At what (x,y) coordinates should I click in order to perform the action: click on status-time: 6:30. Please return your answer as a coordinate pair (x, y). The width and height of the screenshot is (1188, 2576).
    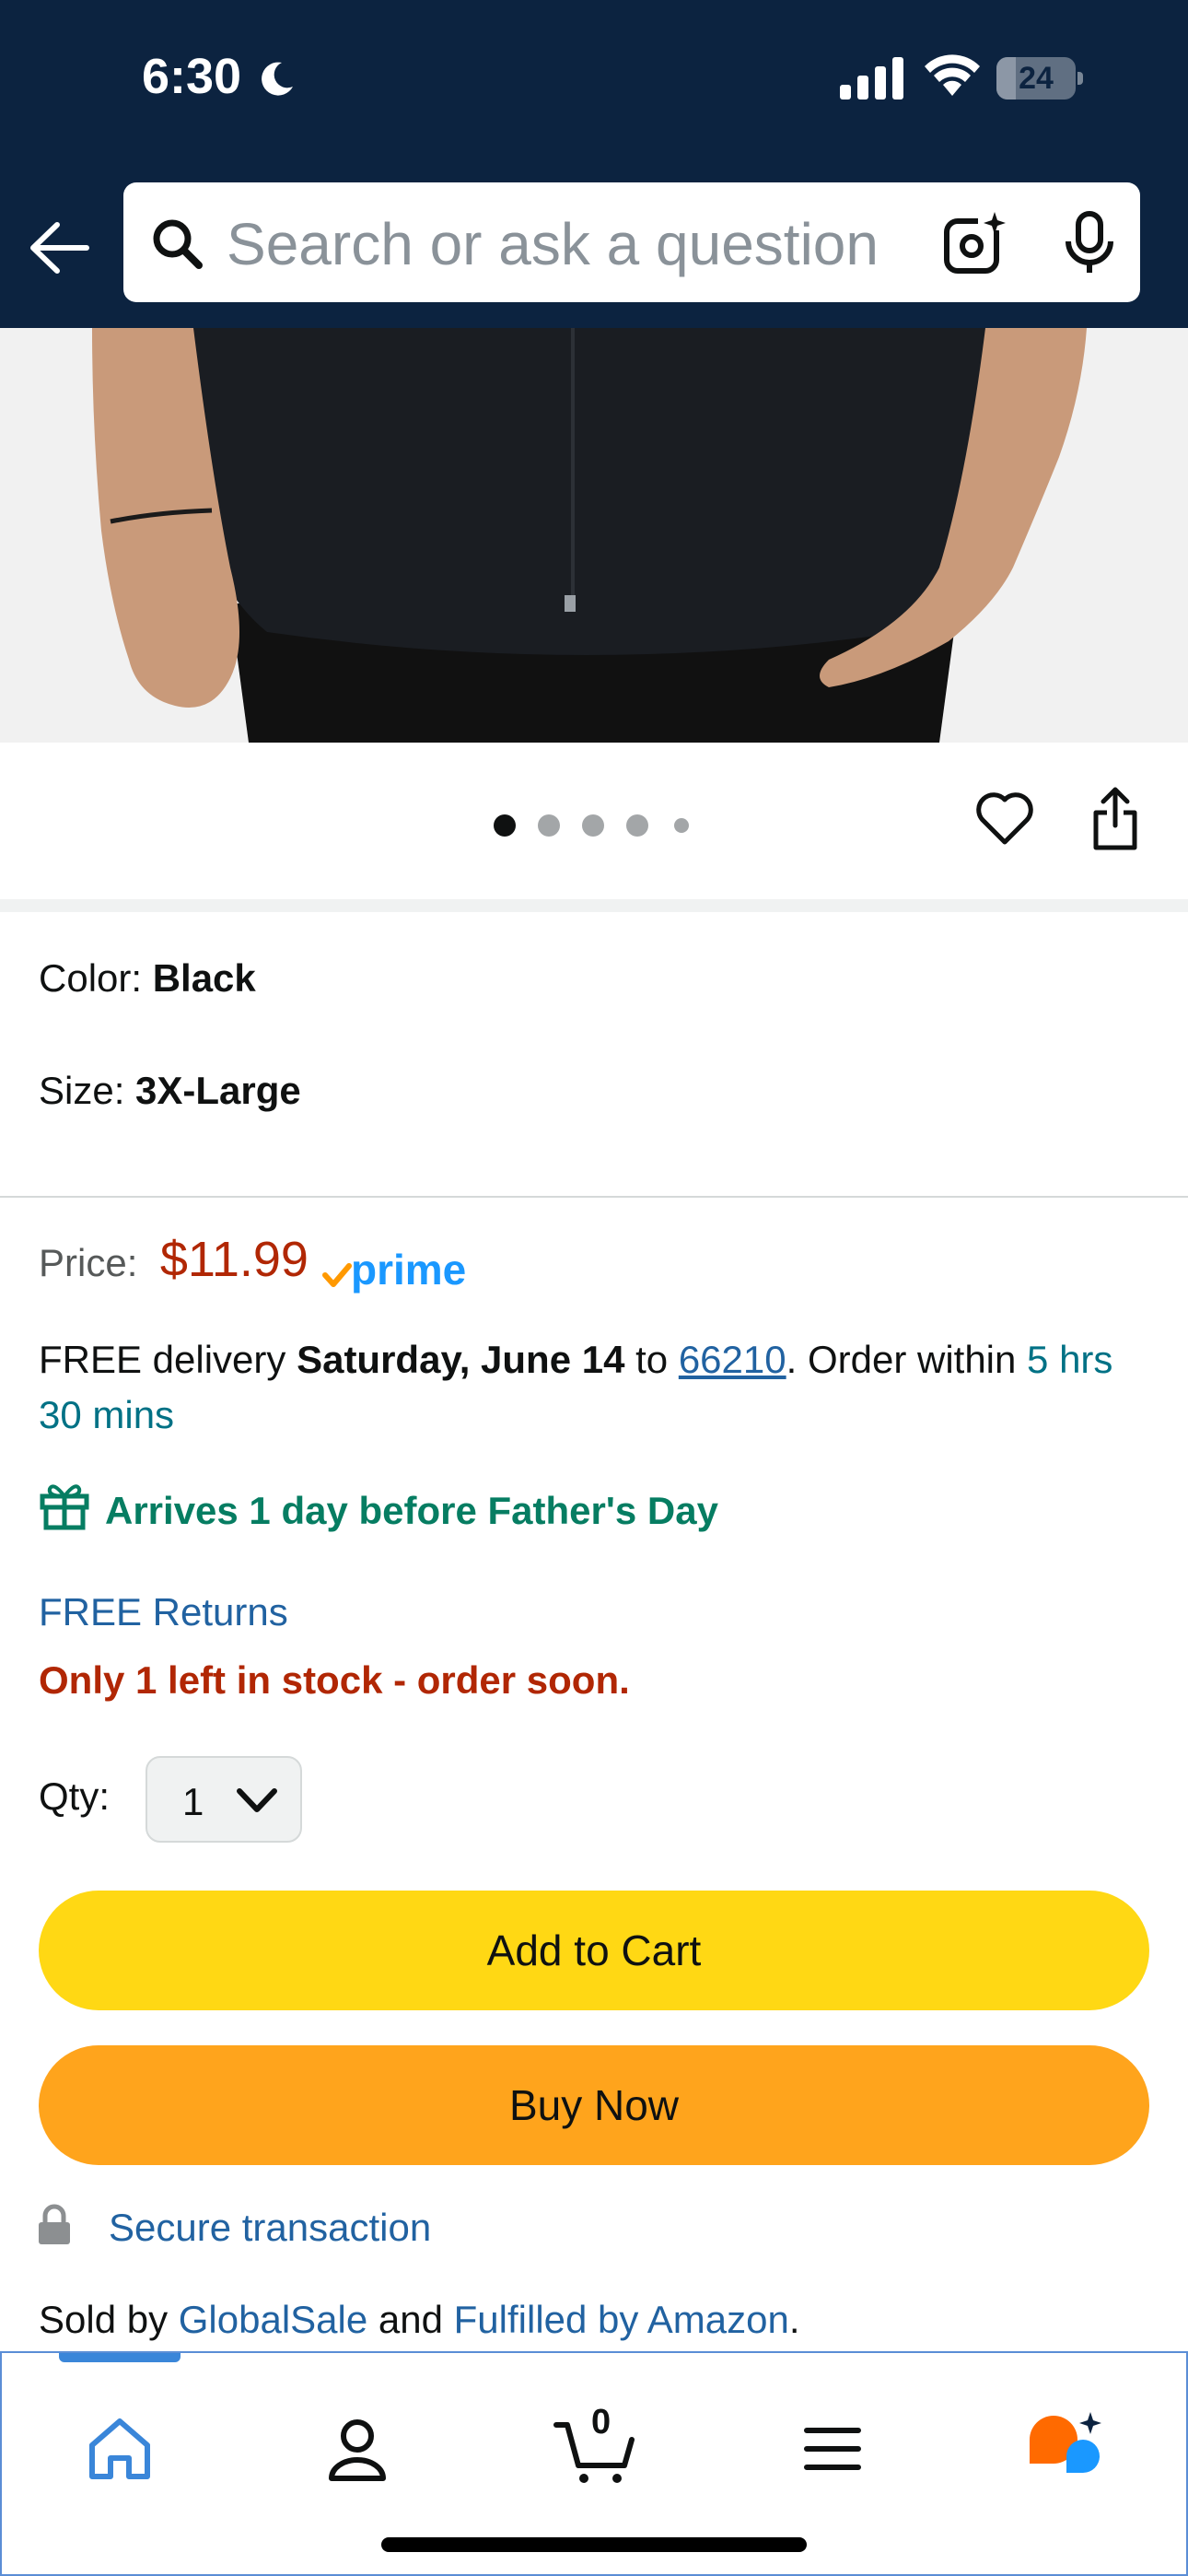
    Looking at the image, I should click on (192, 76).